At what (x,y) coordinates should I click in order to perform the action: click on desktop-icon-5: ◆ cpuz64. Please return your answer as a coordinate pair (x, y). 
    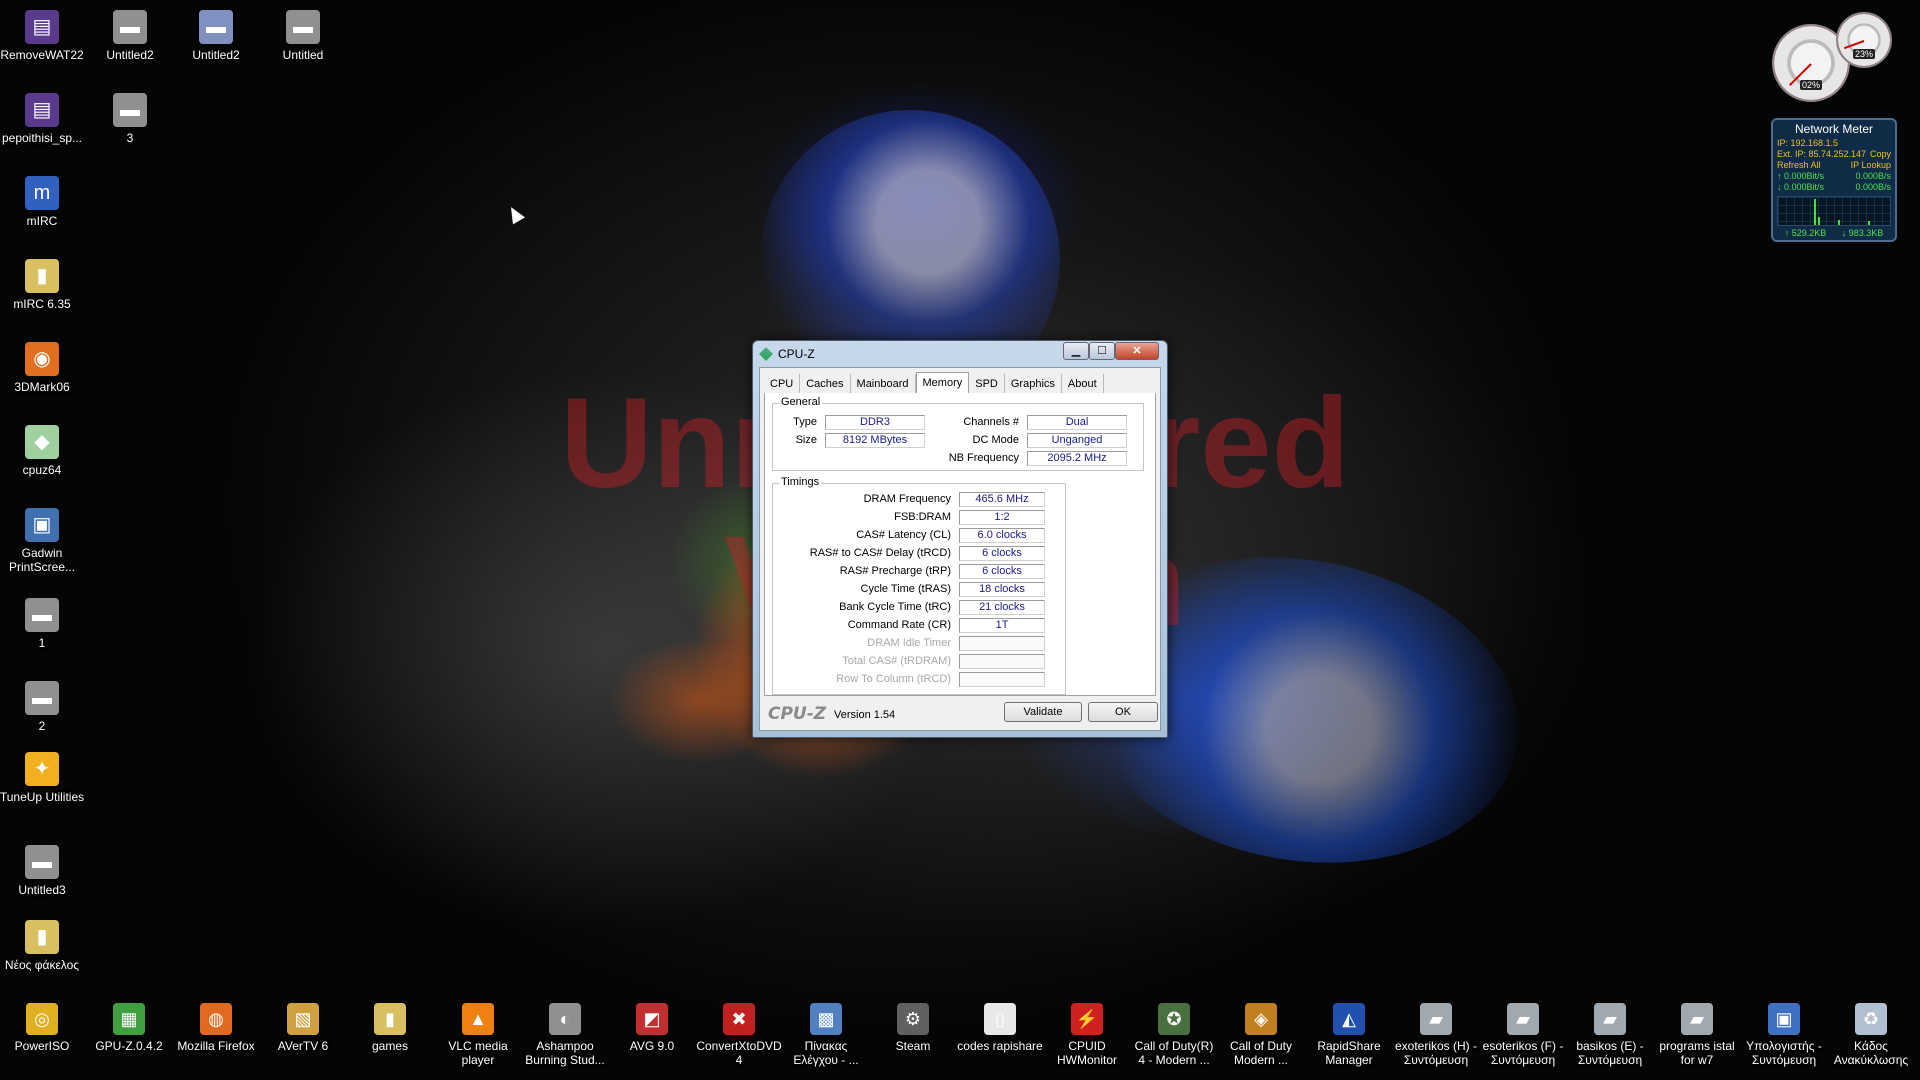
    Looking at the image, I should click on (42, 451).